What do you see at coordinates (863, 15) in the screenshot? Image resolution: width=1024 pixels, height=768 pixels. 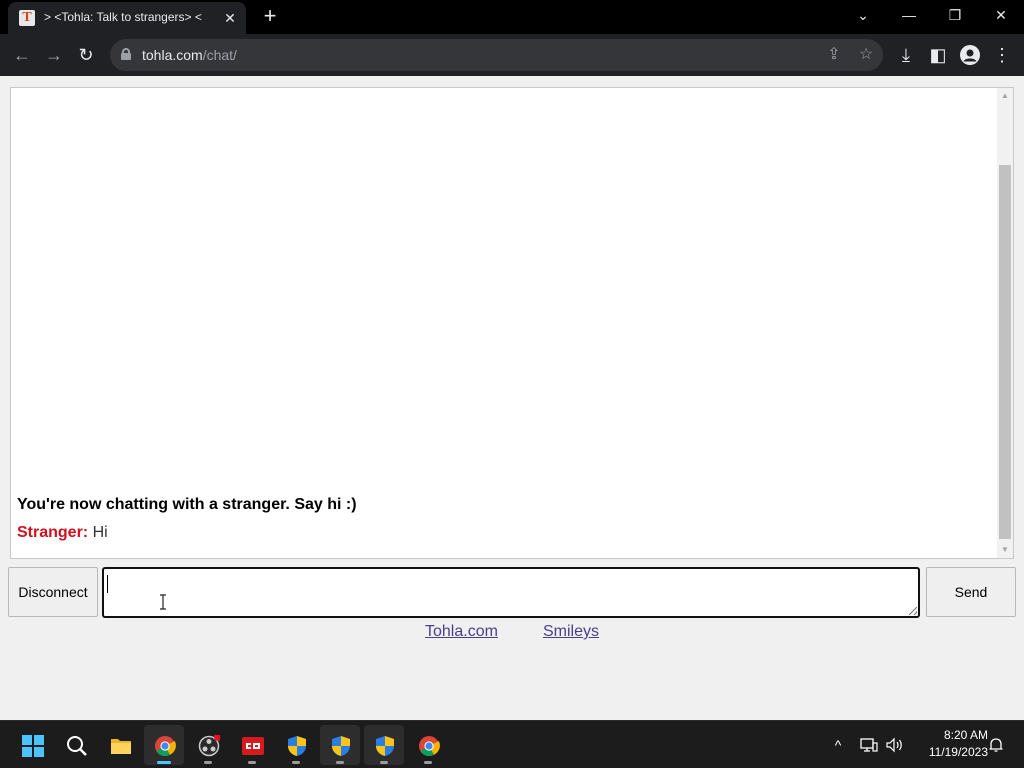 I see `tab-search-button: ⌄` at bounding box center [863, 15].